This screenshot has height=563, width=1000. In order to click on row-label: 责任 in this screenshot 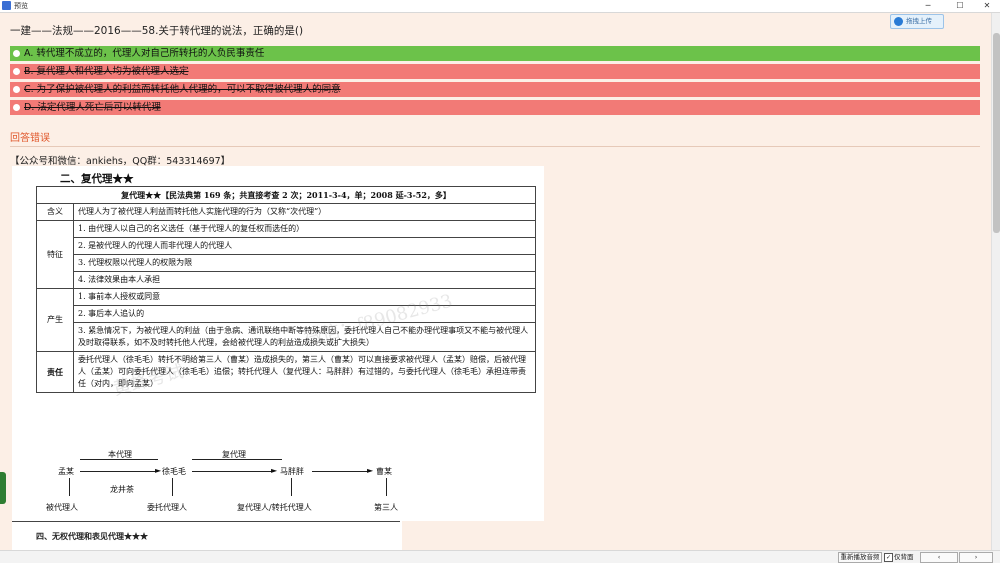, I will do `click(55, 372)`.